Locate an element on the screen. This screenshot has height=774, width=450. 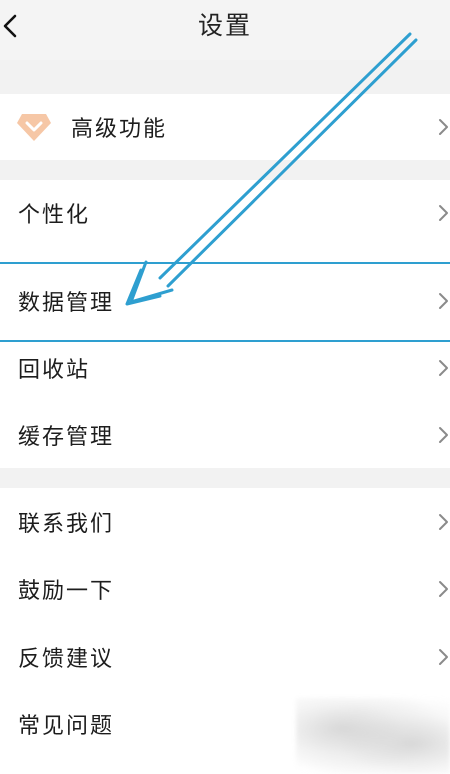
settings-item-feedback: 反馈建议 is located at coordinates (225, 657).